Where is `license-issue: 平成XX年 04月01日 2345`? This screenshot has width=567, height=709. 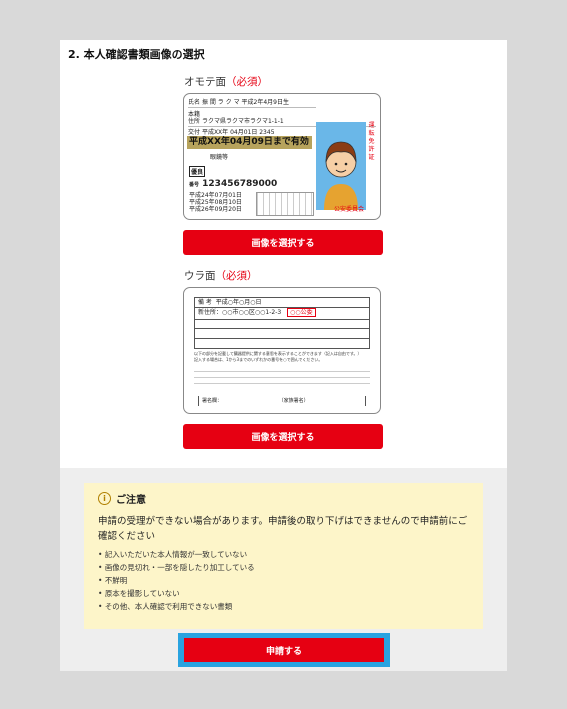
license-issue: 平成XX年 04月01日 2345 is located at coordinates (238, 132).